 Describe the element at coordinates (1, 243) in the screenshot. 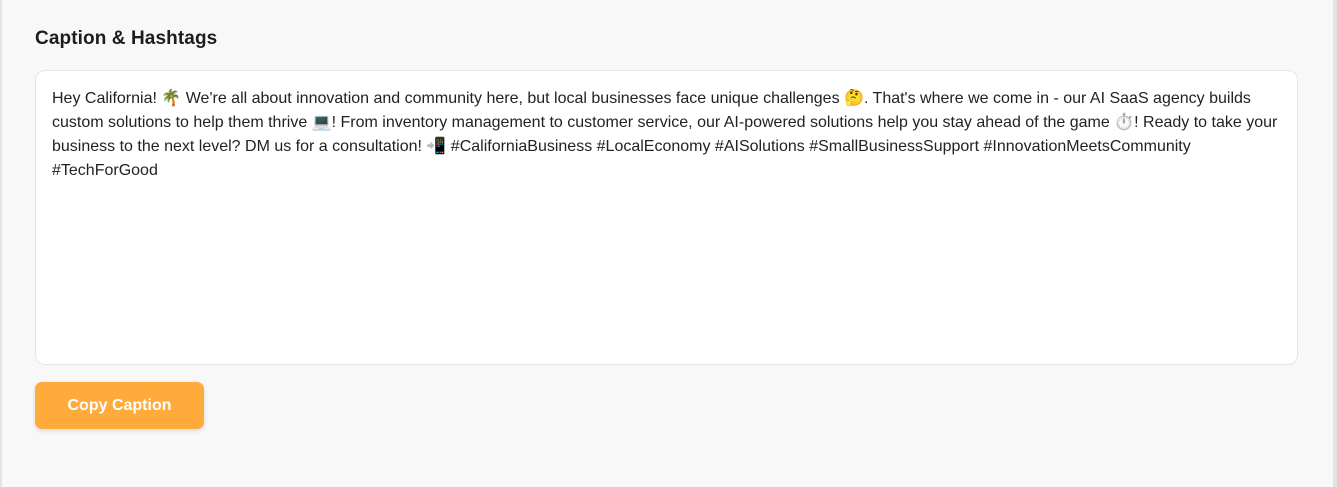

I see `left-divider` at that location.